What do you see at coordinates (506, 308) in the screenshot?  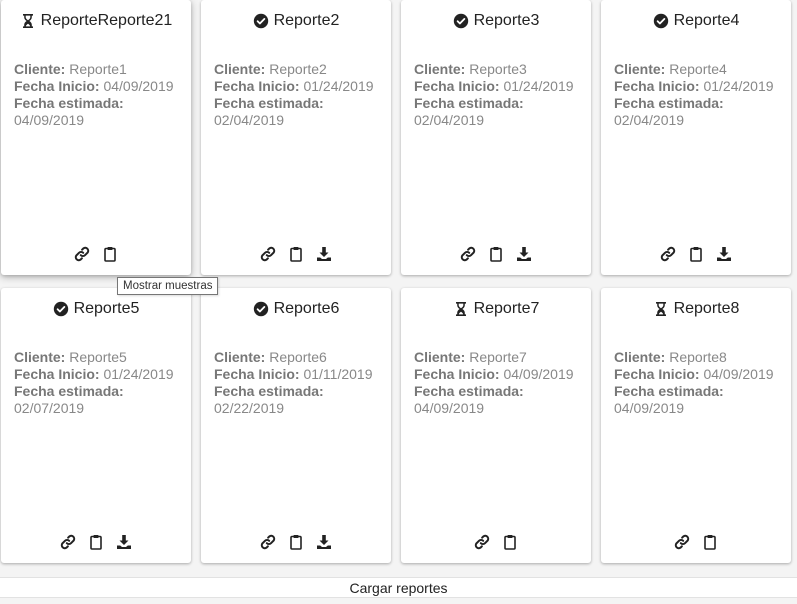 I see `report-title-text: Reporte7` at bounding box center [506, 308].